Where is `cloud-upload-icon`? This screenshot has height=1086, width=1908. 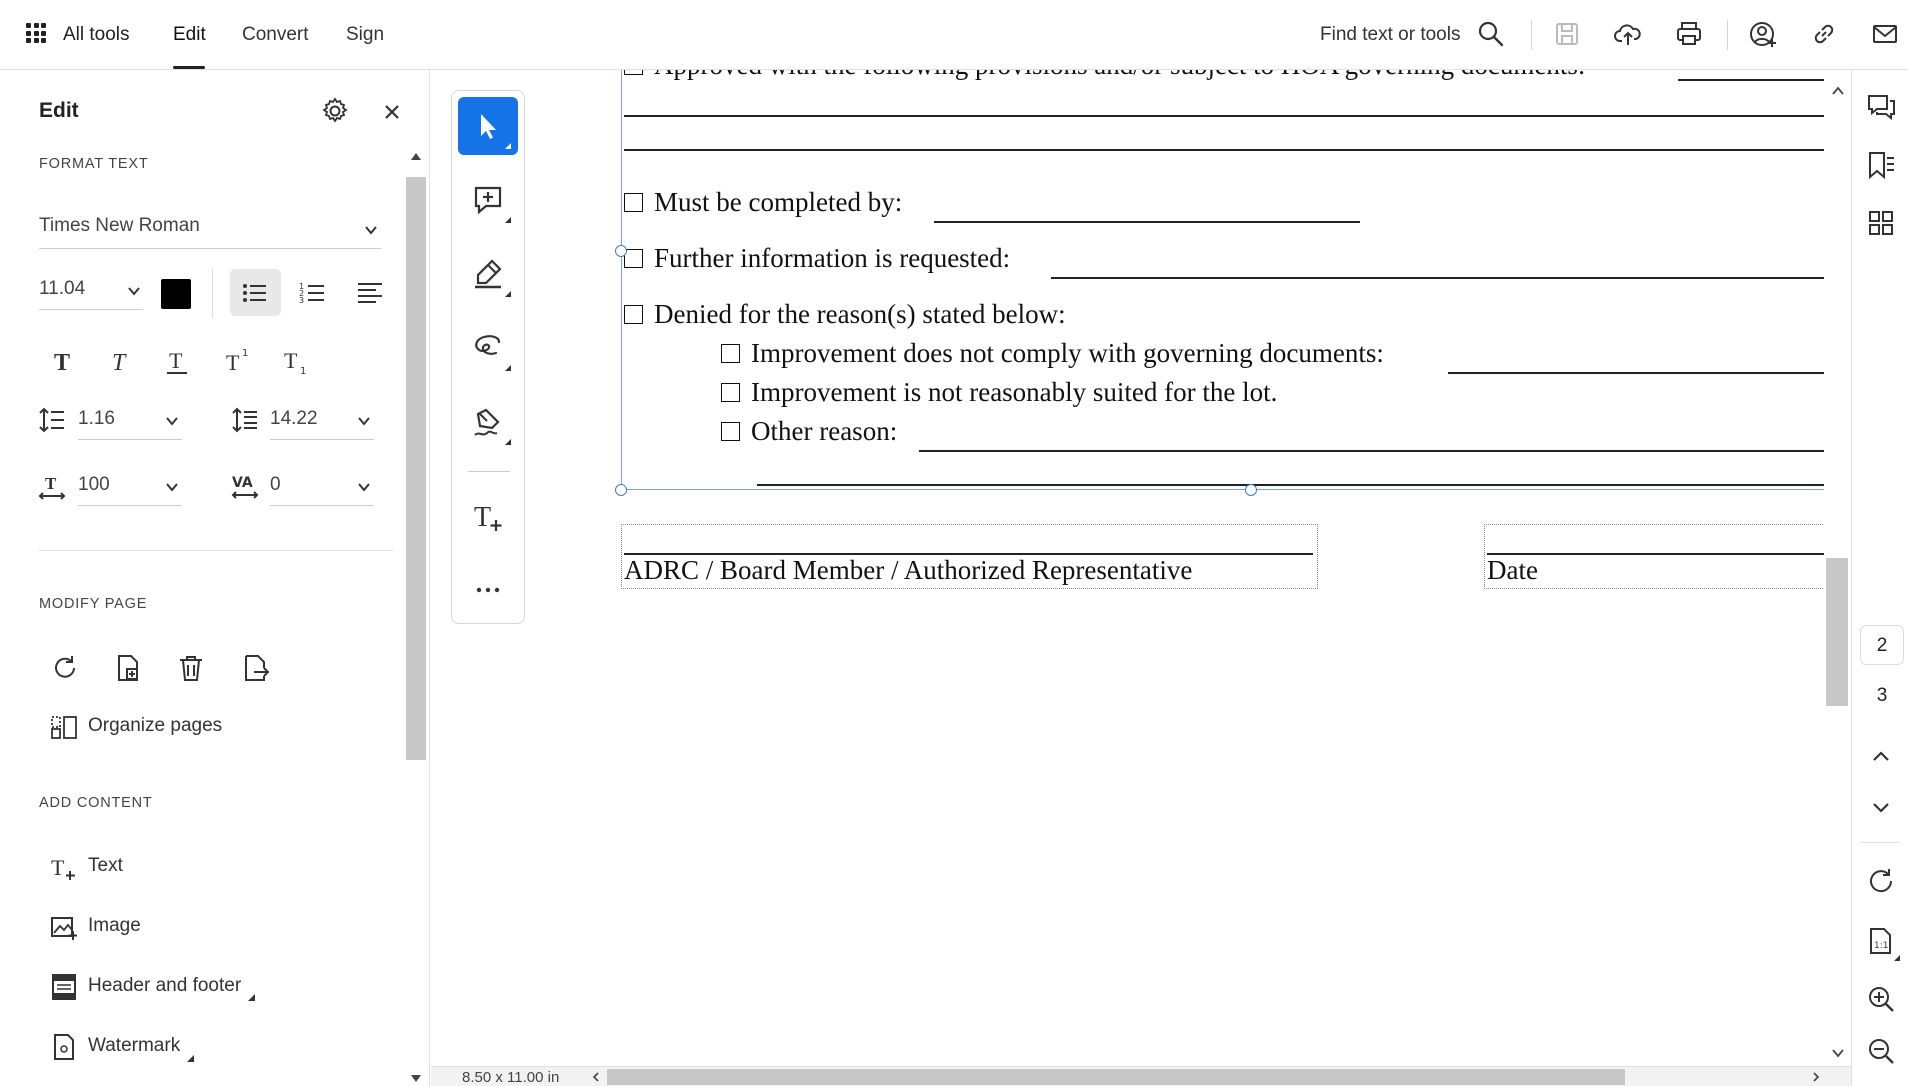
cloud-upload-icon is located at coordinates (1628, 34).